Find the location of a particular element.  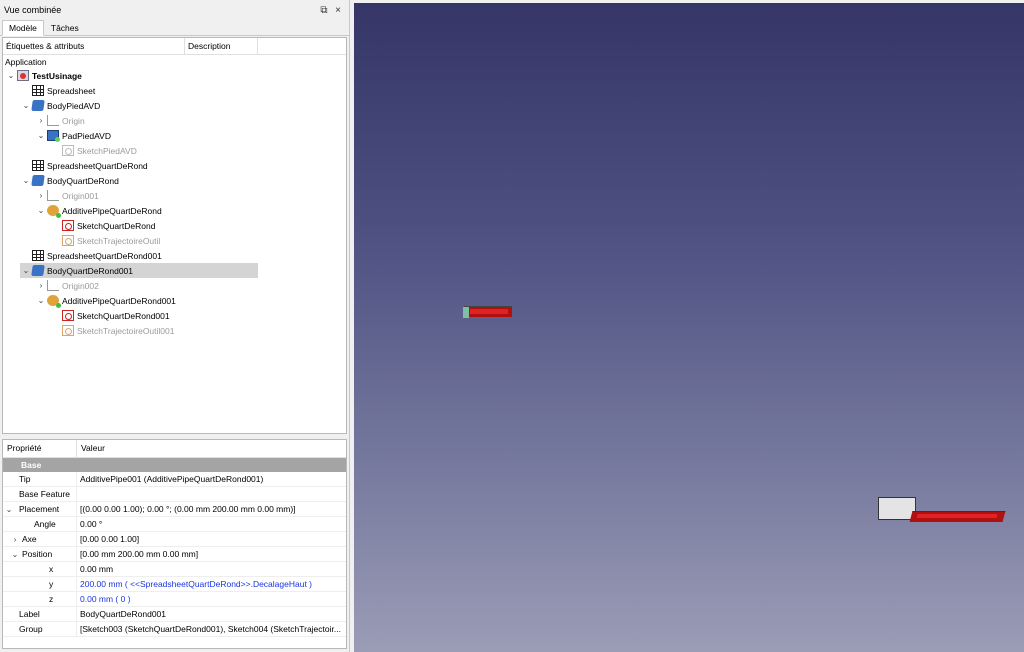

property-value: 0.00 mm is located at coordinates (95, 569).